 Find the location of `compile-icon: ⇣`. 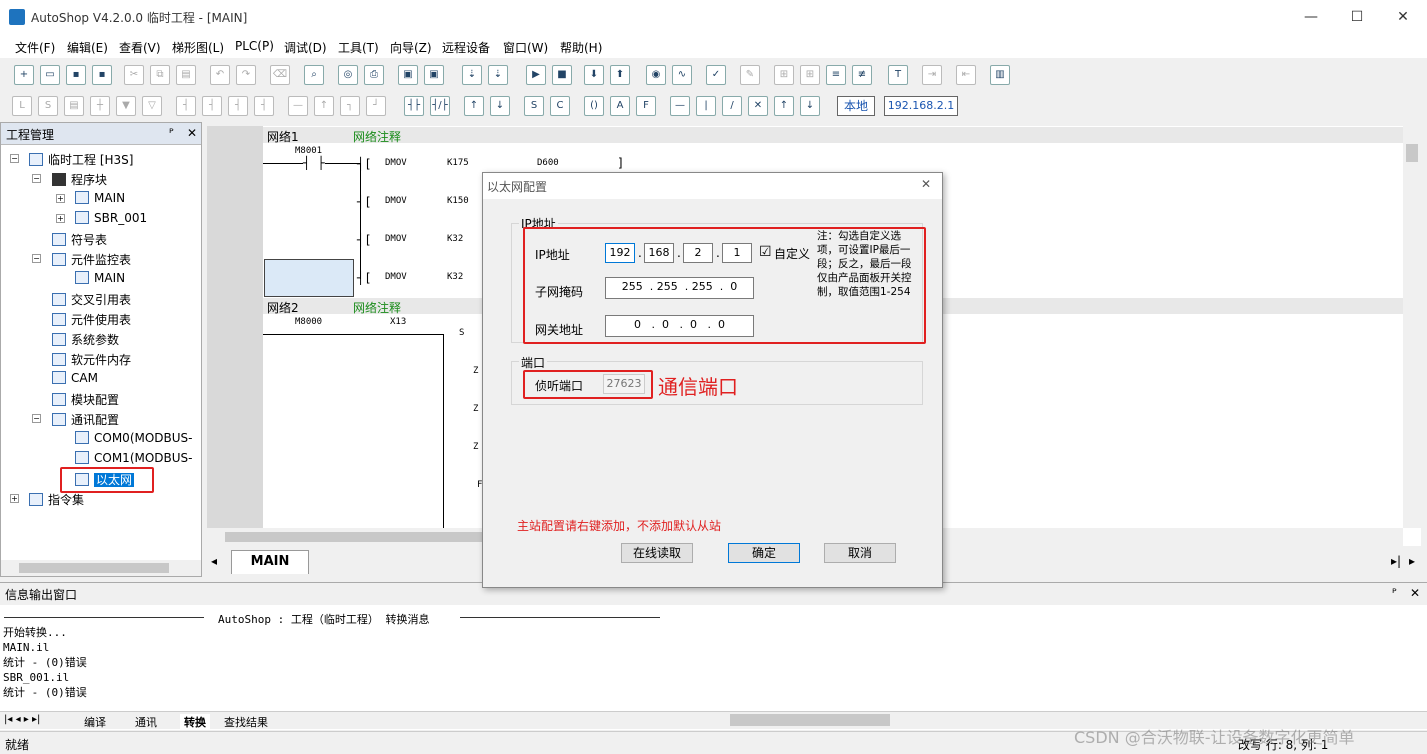

compile-icon: ⇣ is located at coordinates (472, 75).